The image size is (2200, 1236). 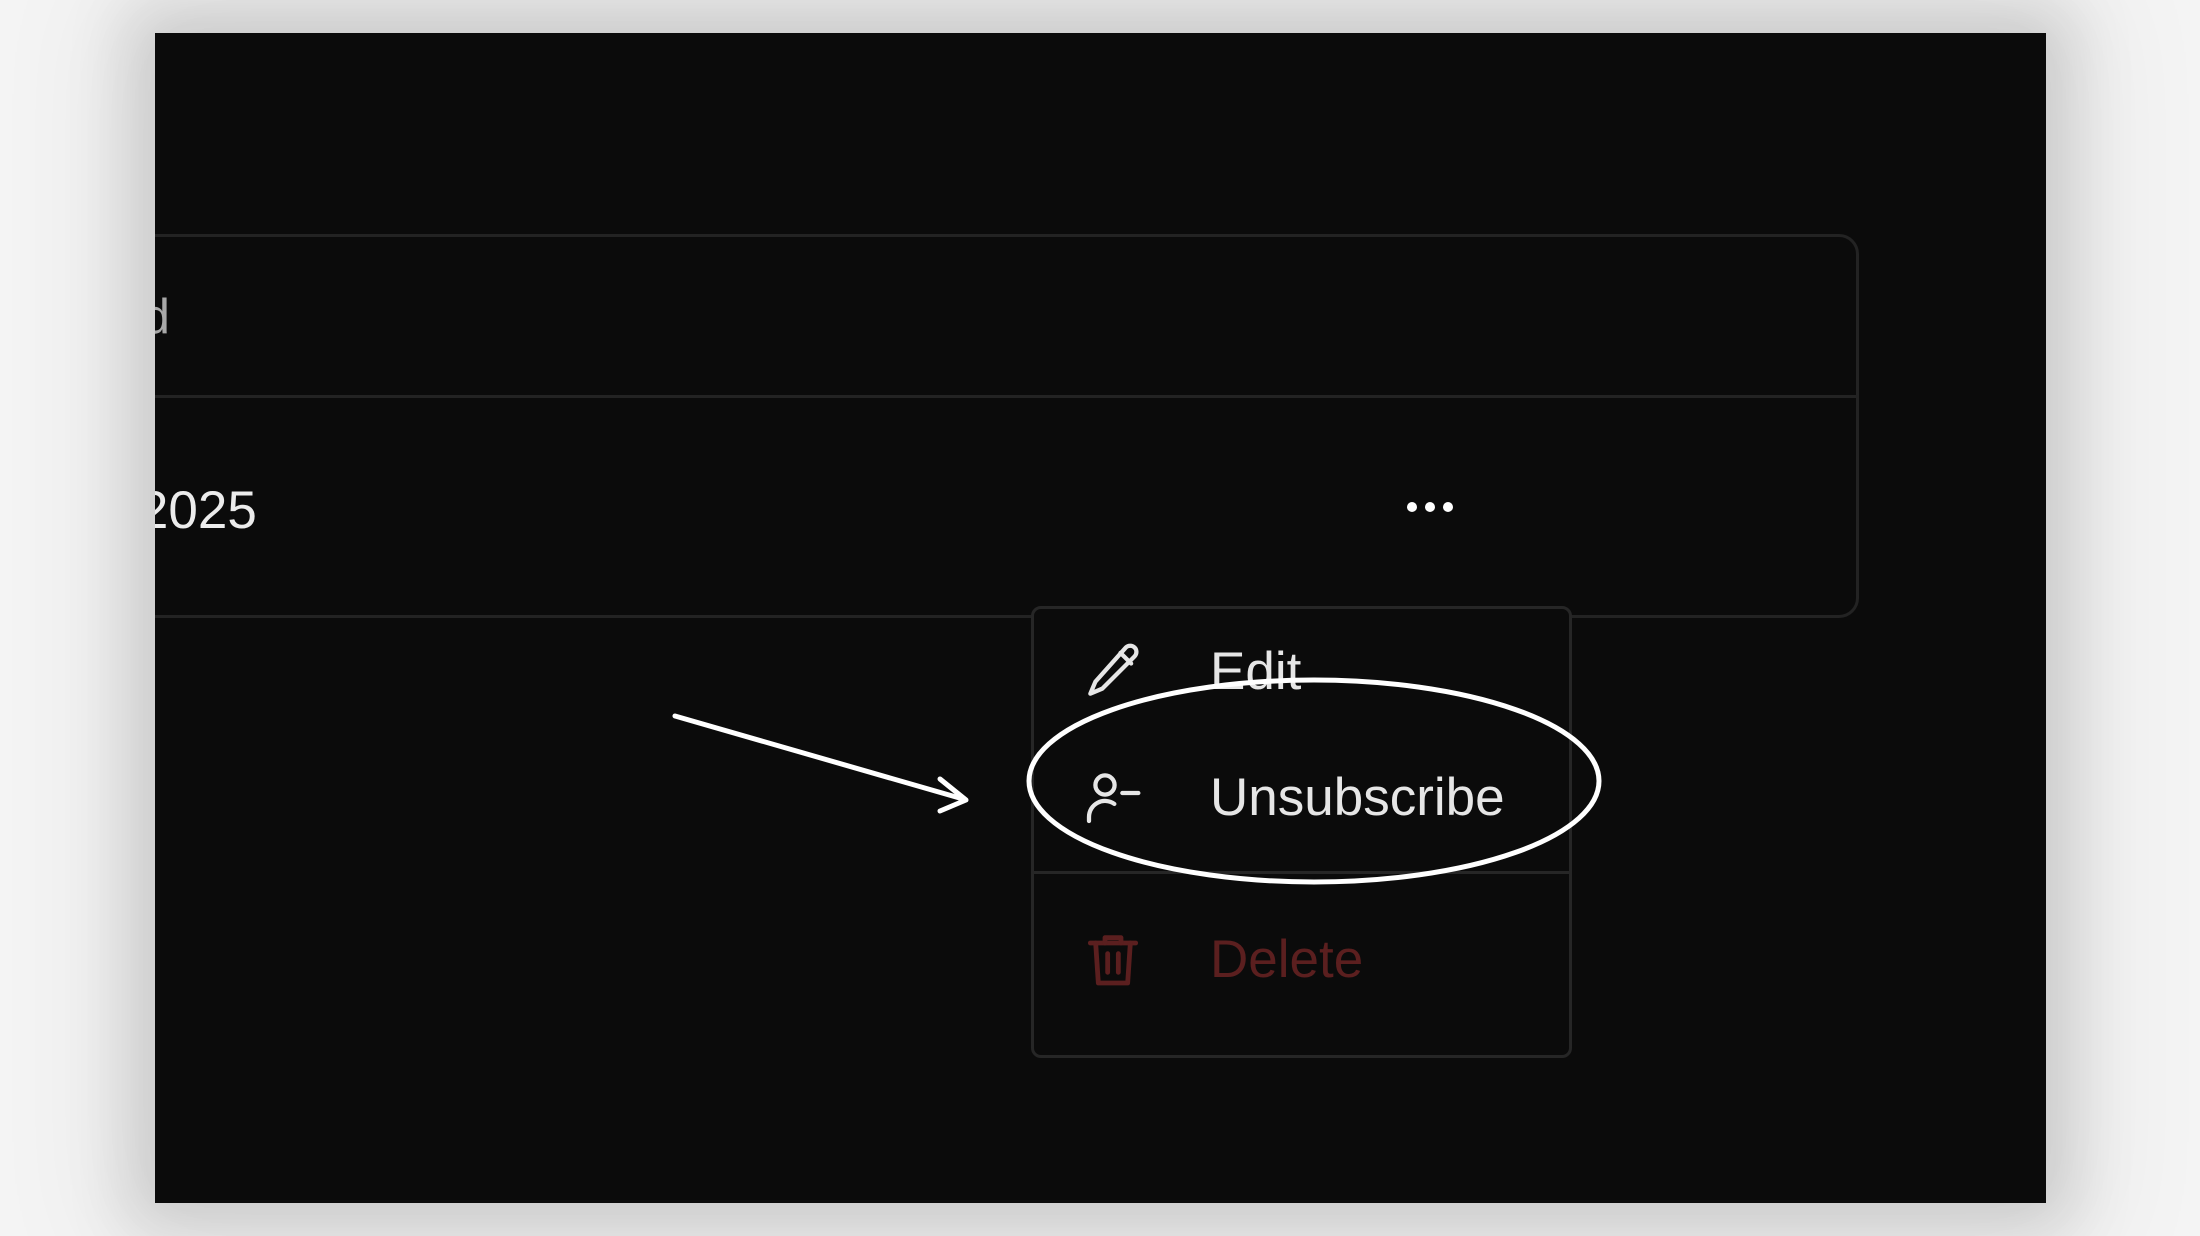 I want to click on ellipsis-horizontal-icon, so click(x=1430, y=507).